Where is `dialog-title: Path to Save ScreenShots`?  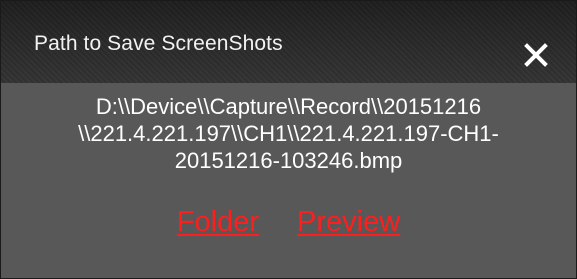 dialog-title: Path to Save ScreenShots is located at coordinates (158, 43).